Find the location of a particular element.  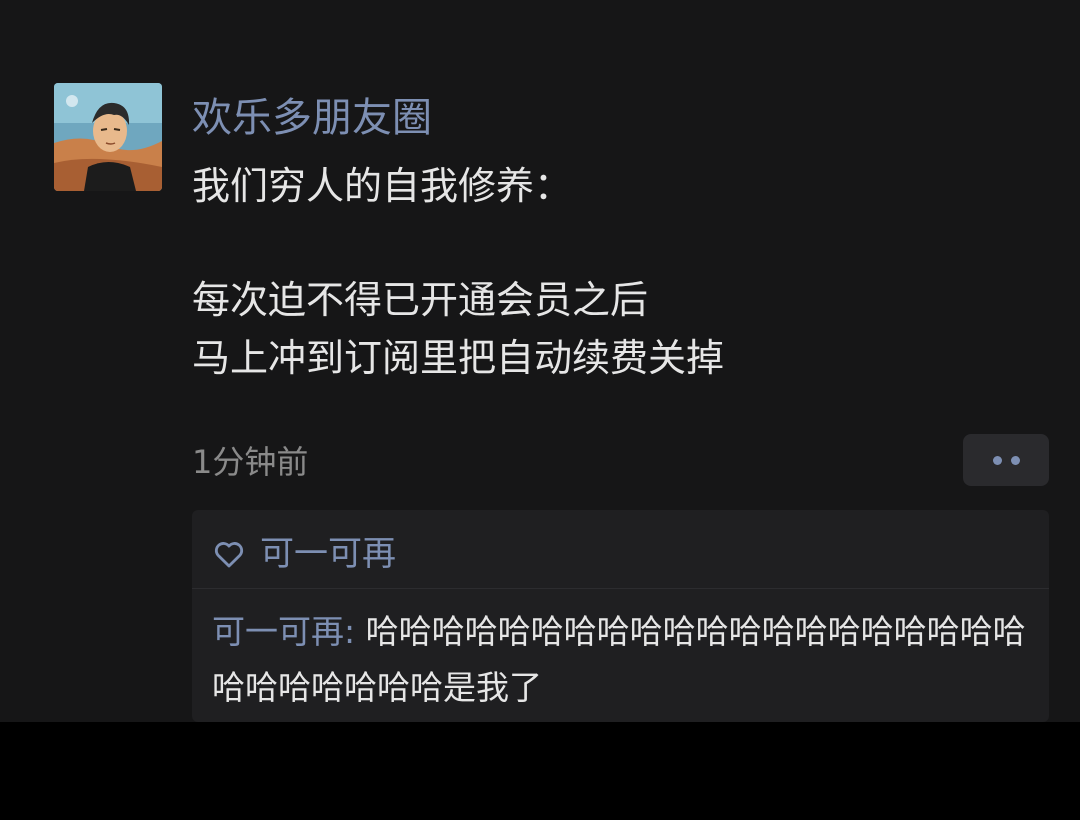

avatar-image is located at coordinates (108, 137).